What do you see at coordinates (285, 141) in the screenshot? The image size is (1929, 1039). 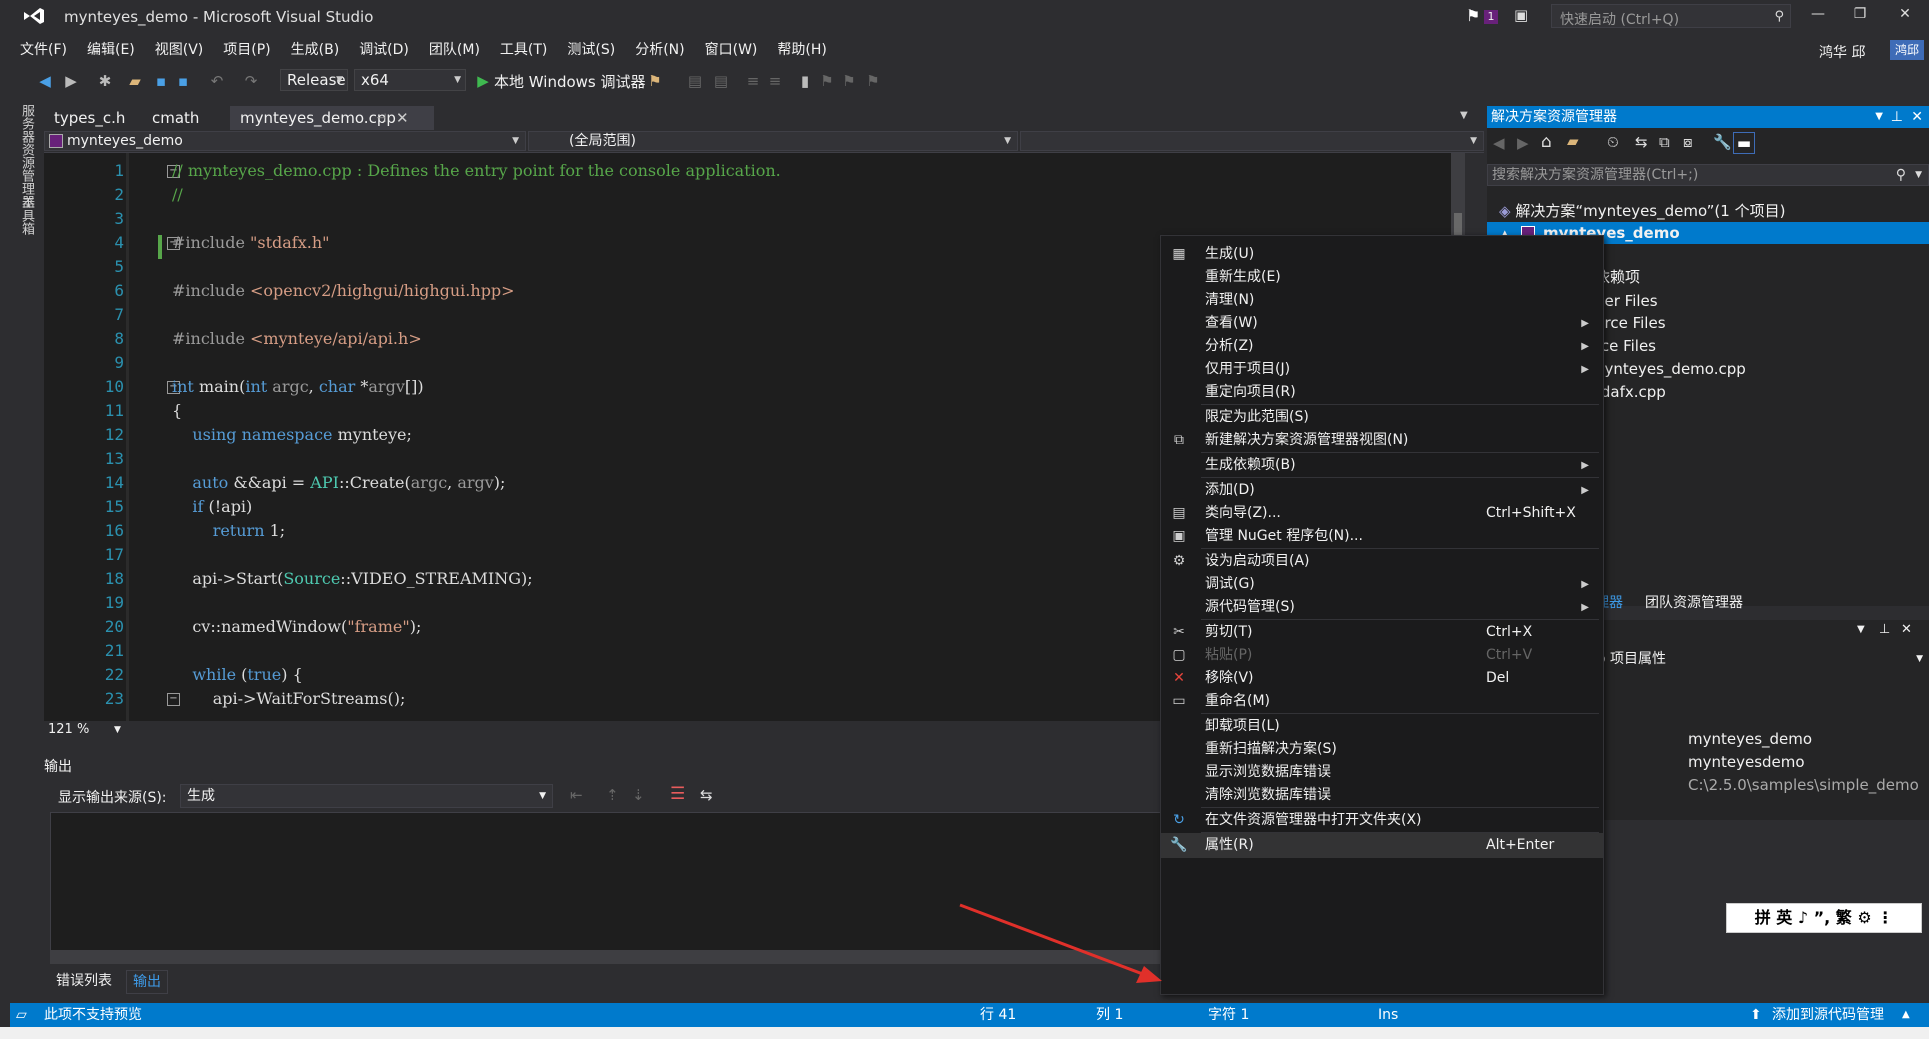 I see `project-dropdown: mynteyes_demo ▼` at bounding box center [285, 141].